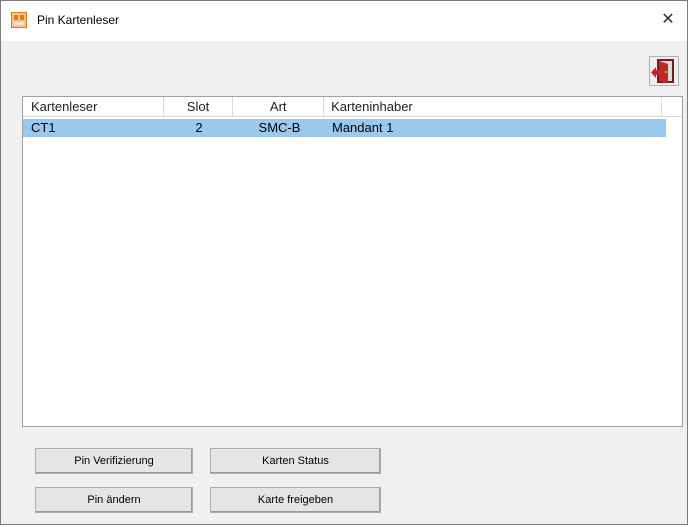  I want to click on window-title: Pin Kartenleser, so click(78, 20).